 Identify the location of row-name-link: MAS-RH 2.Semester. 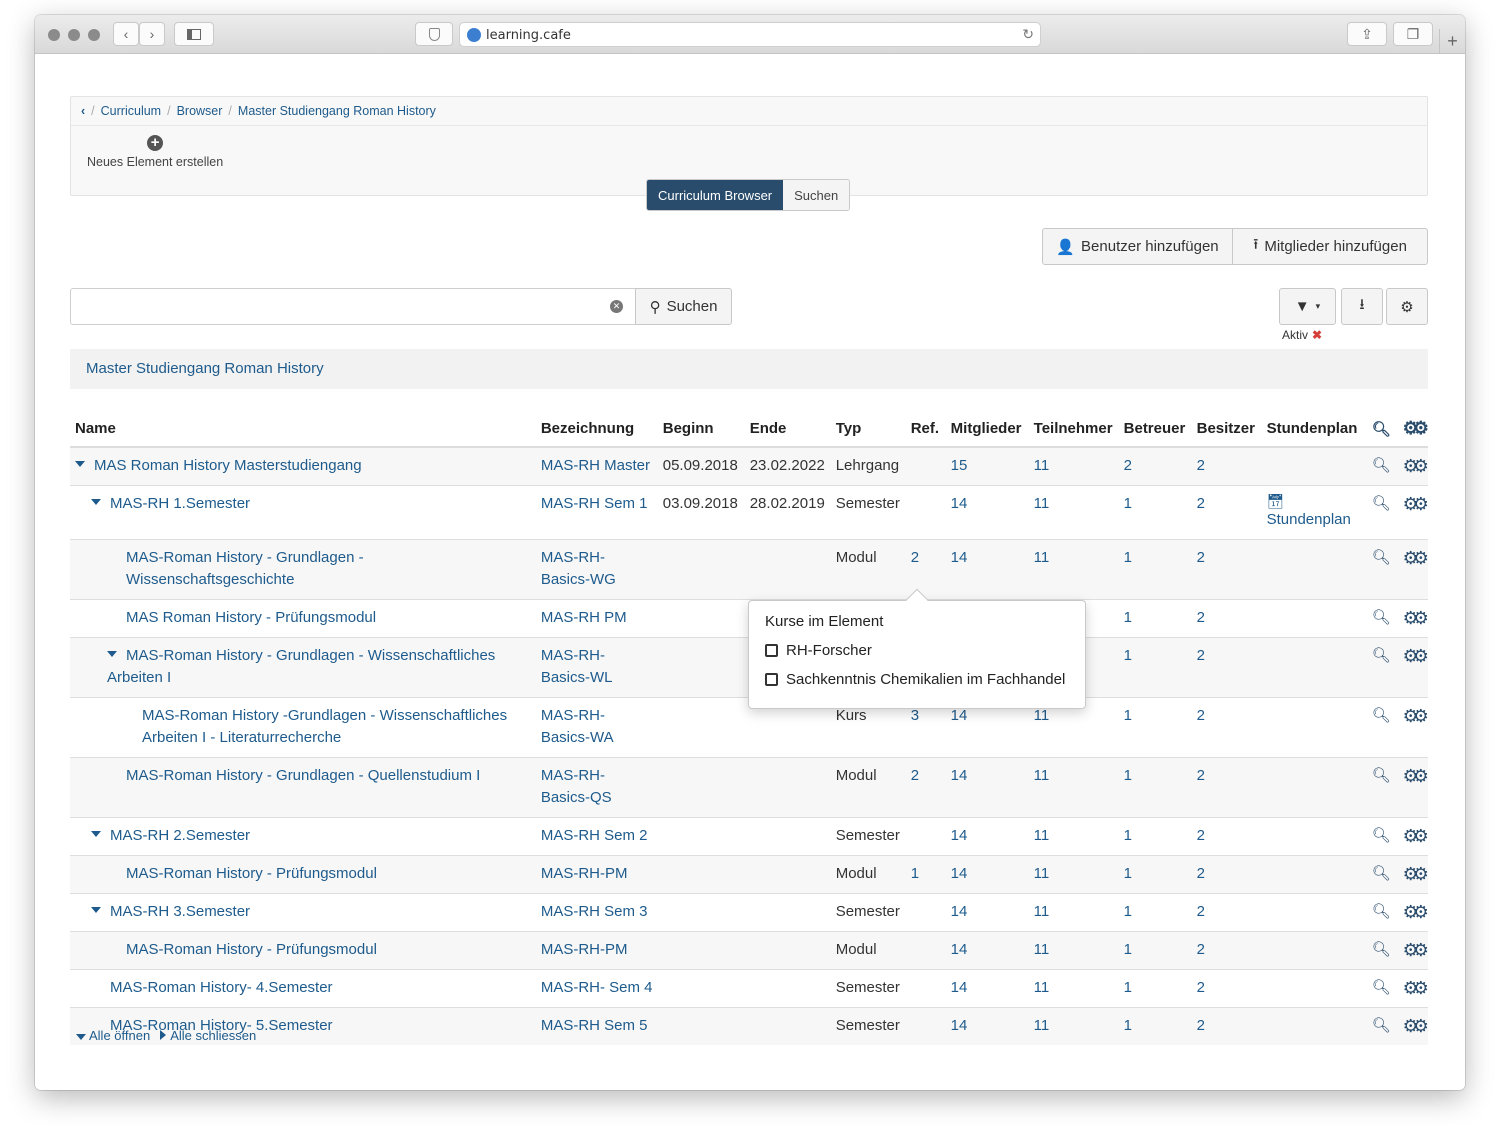
(180, 835).